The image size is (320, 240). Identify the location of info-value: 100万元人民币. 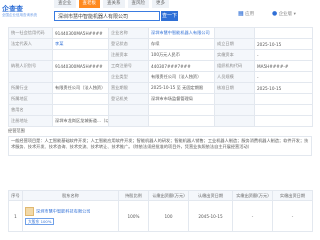
(181, 55).